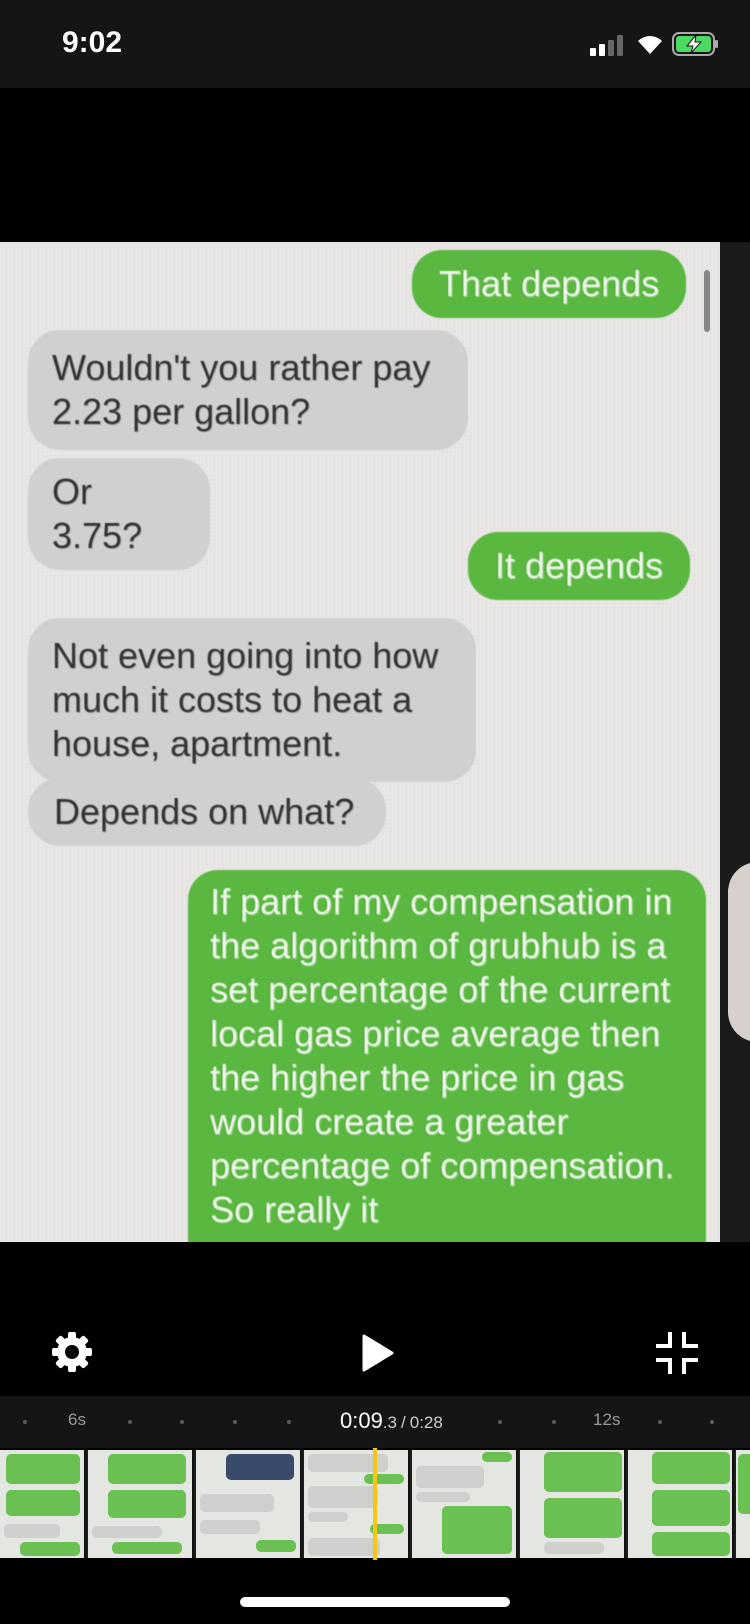  Describe the element at coordinates (92, 42) in the screenshot. I see `status-time: 9:02` at that location.